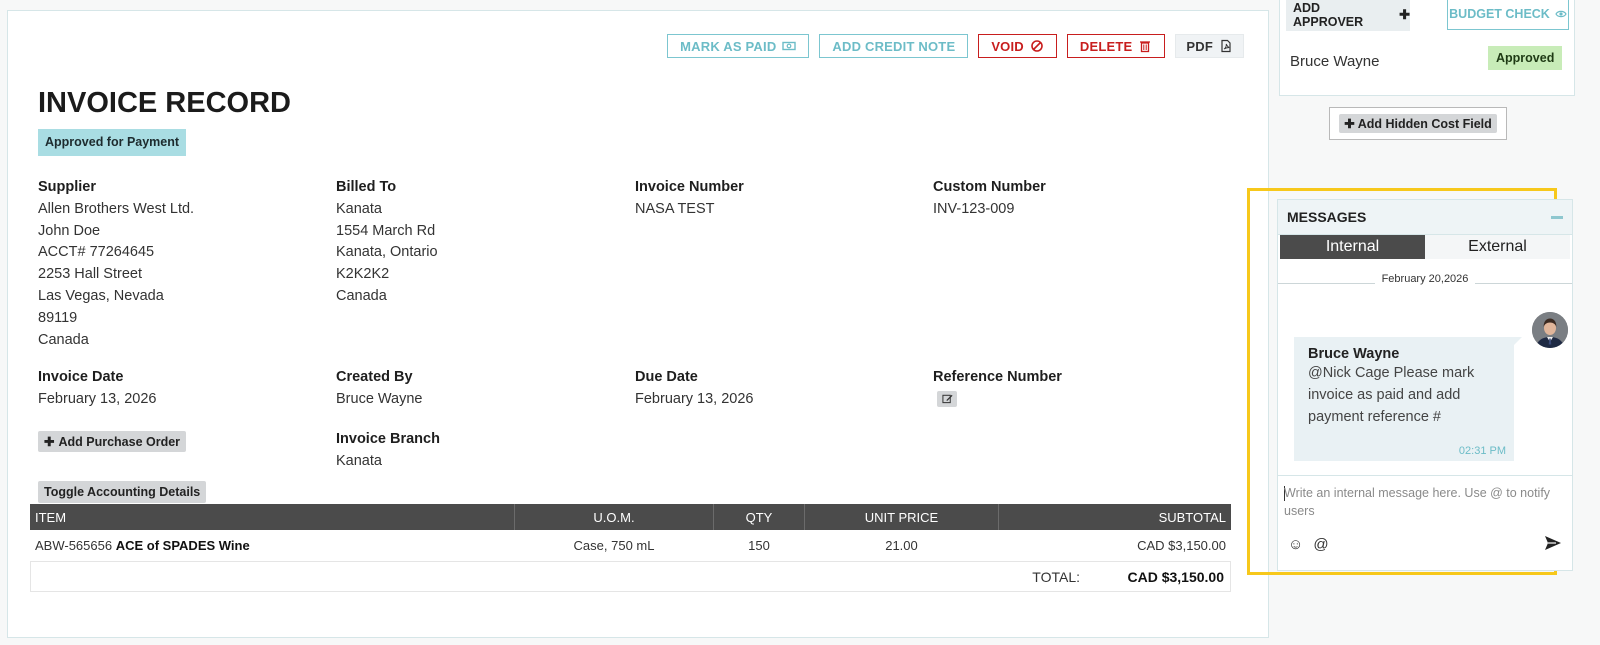 The image size is (1600, 645). I want to click on collapse-icon, so click(1557, 217).